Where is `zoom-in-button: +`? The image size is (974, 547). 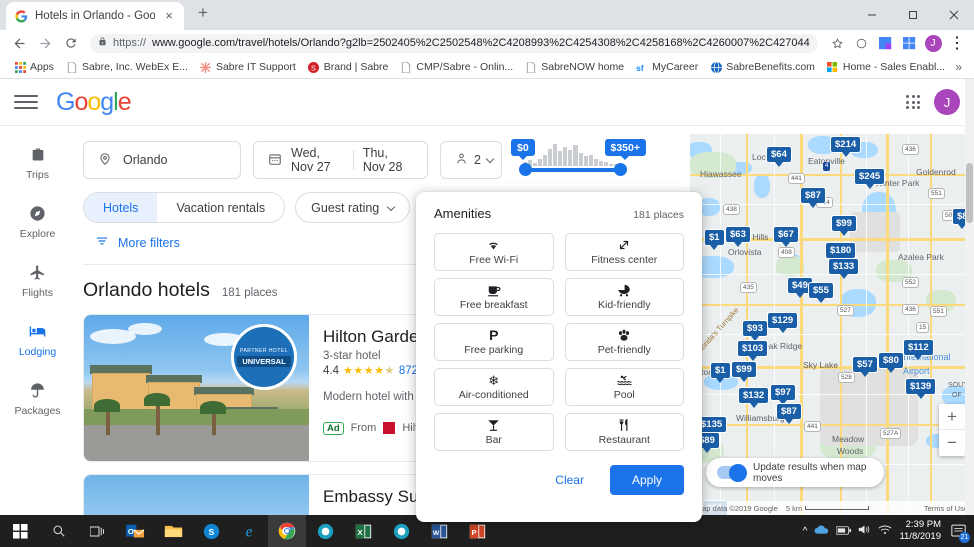
zoom-in-button: + is located at coordinates (952, 417).